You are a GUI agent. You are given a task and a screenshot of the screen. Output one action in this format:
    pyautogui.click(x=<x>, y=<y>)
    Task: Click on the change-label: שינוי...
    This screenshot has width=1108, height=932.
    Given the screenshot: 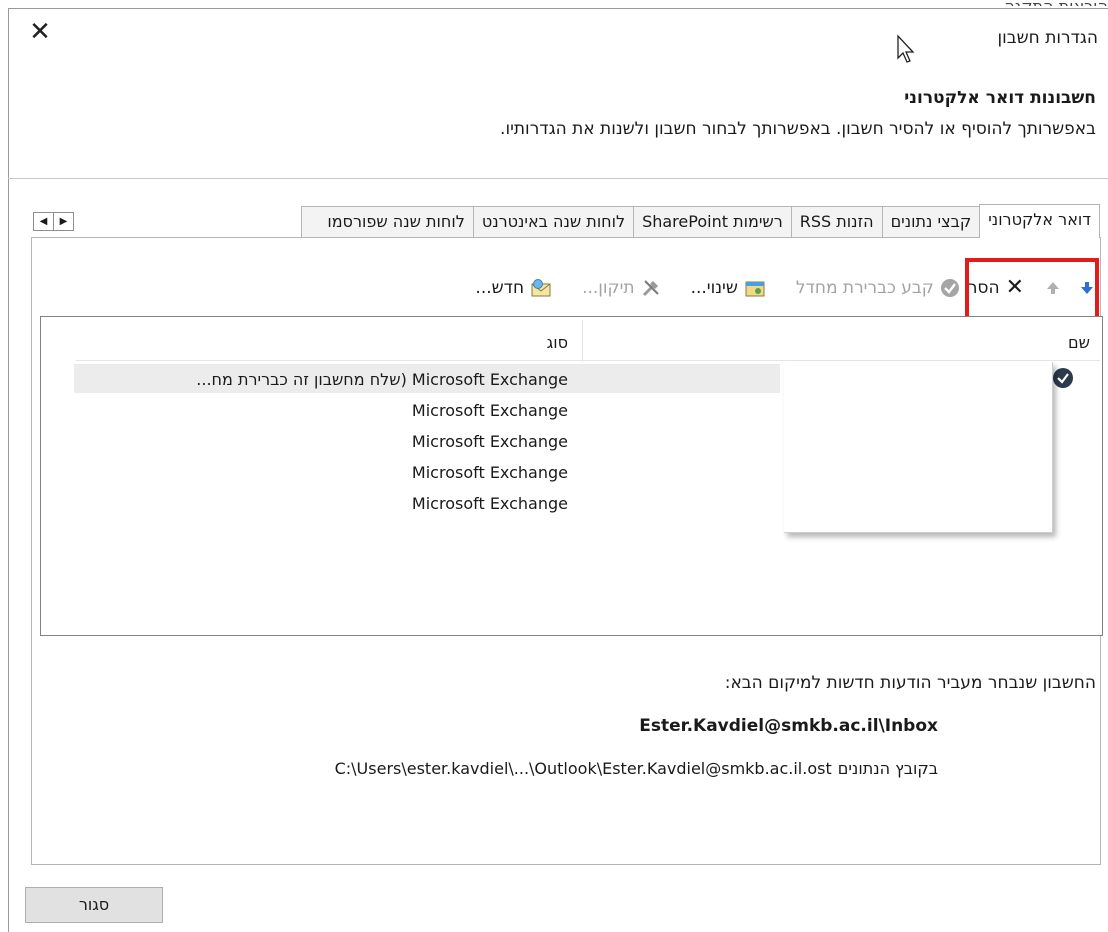 What is the action you would take?
    pyautogui.click(x=714, y=288)
    